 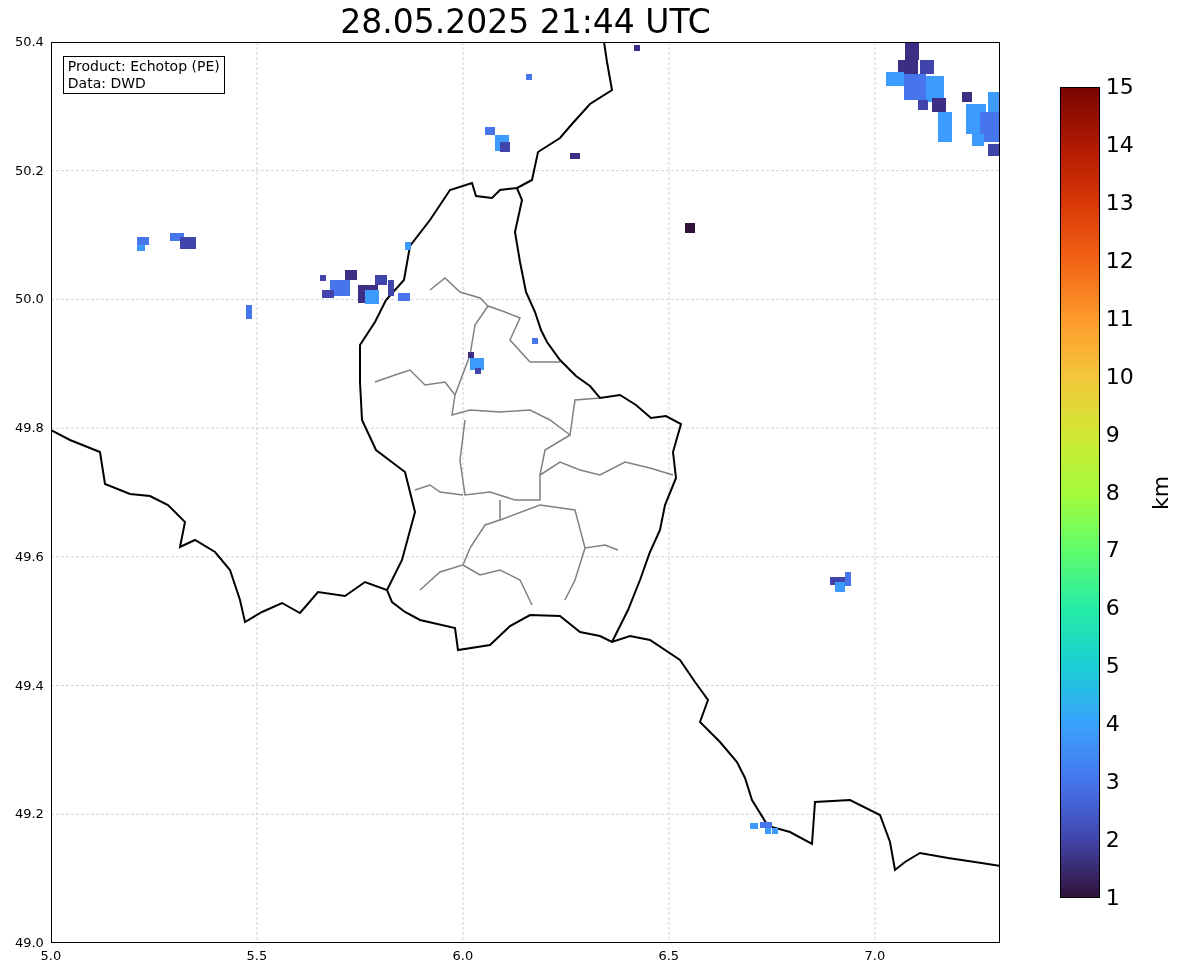 What do you see at coordinates (1112, 782) in the screenshot?
I see `colorbar-tick-label: 3` at bounding box center [1112, 782].